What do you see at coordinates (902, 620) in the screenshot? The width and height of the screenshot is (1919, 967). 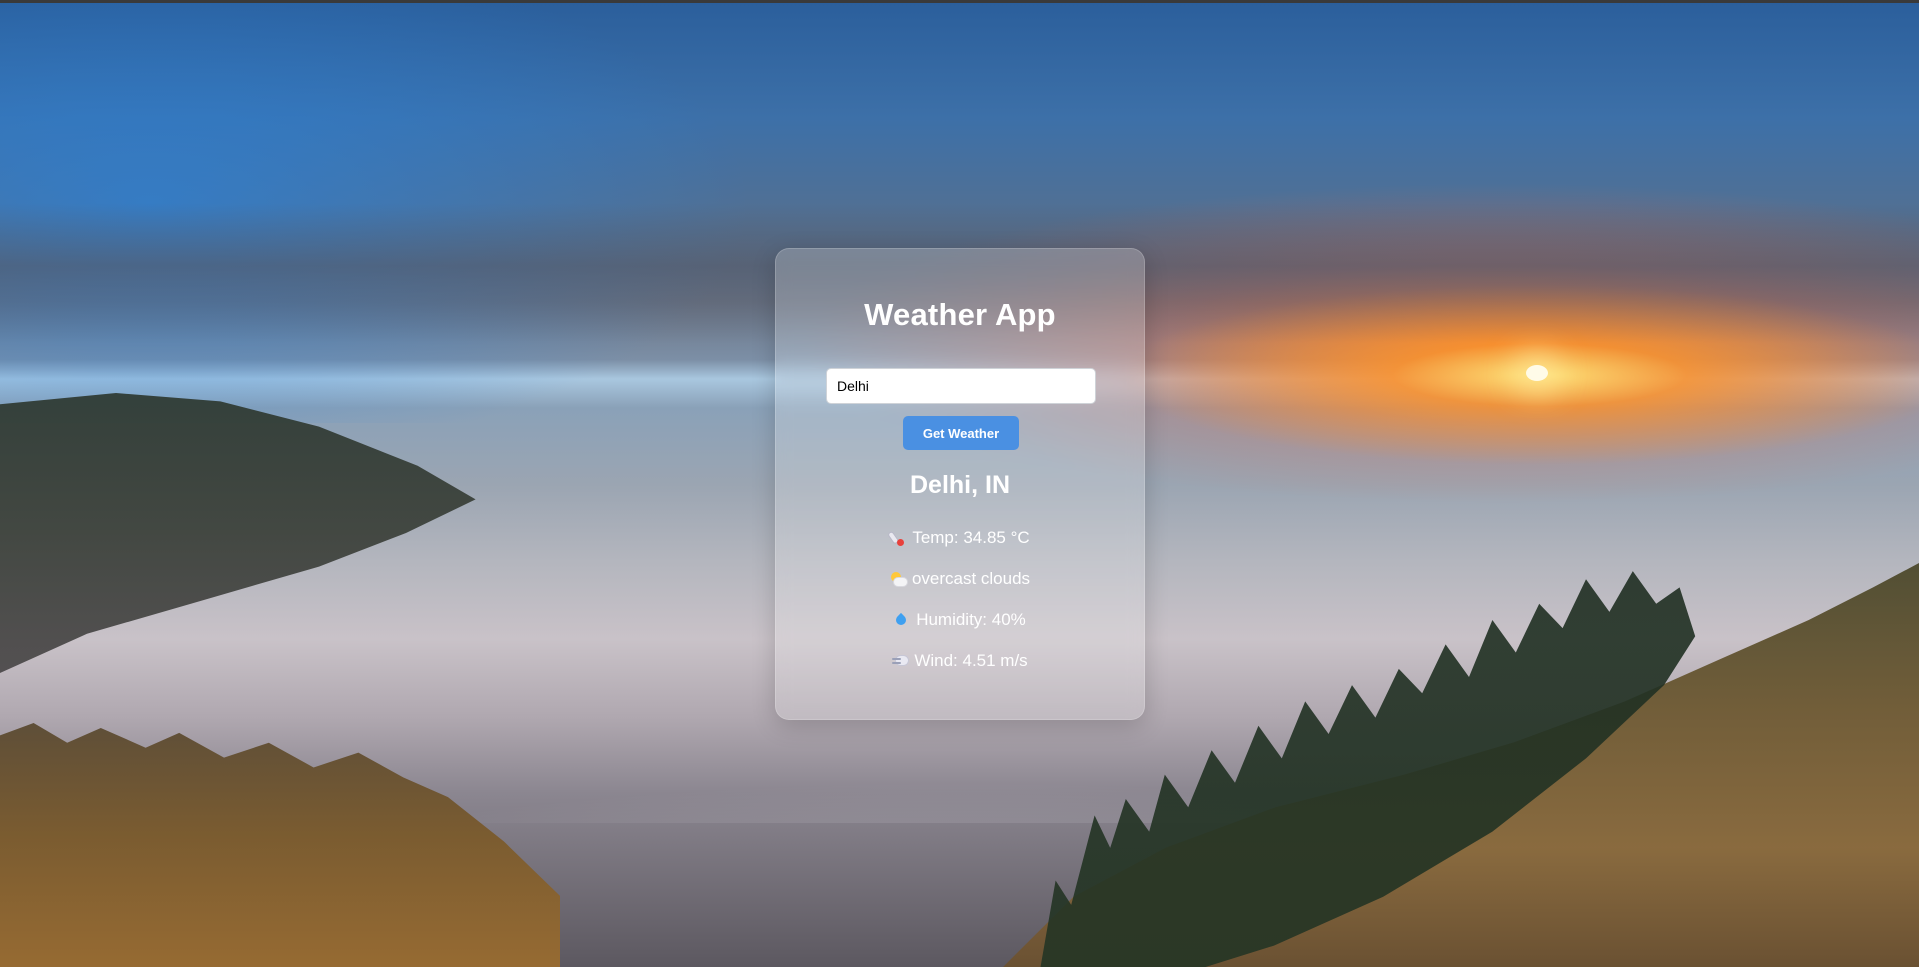 I see `droplet-icon` at bounding box center [902, 620].